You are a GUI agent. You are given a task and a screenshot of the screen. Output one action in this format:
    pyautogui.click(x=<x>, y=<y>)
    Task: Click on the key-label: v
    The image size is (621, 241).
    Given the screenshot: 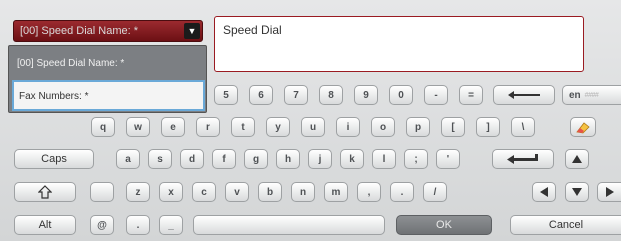 What is the action you would take?
    pyautogui.click(x=237, y=192)
    